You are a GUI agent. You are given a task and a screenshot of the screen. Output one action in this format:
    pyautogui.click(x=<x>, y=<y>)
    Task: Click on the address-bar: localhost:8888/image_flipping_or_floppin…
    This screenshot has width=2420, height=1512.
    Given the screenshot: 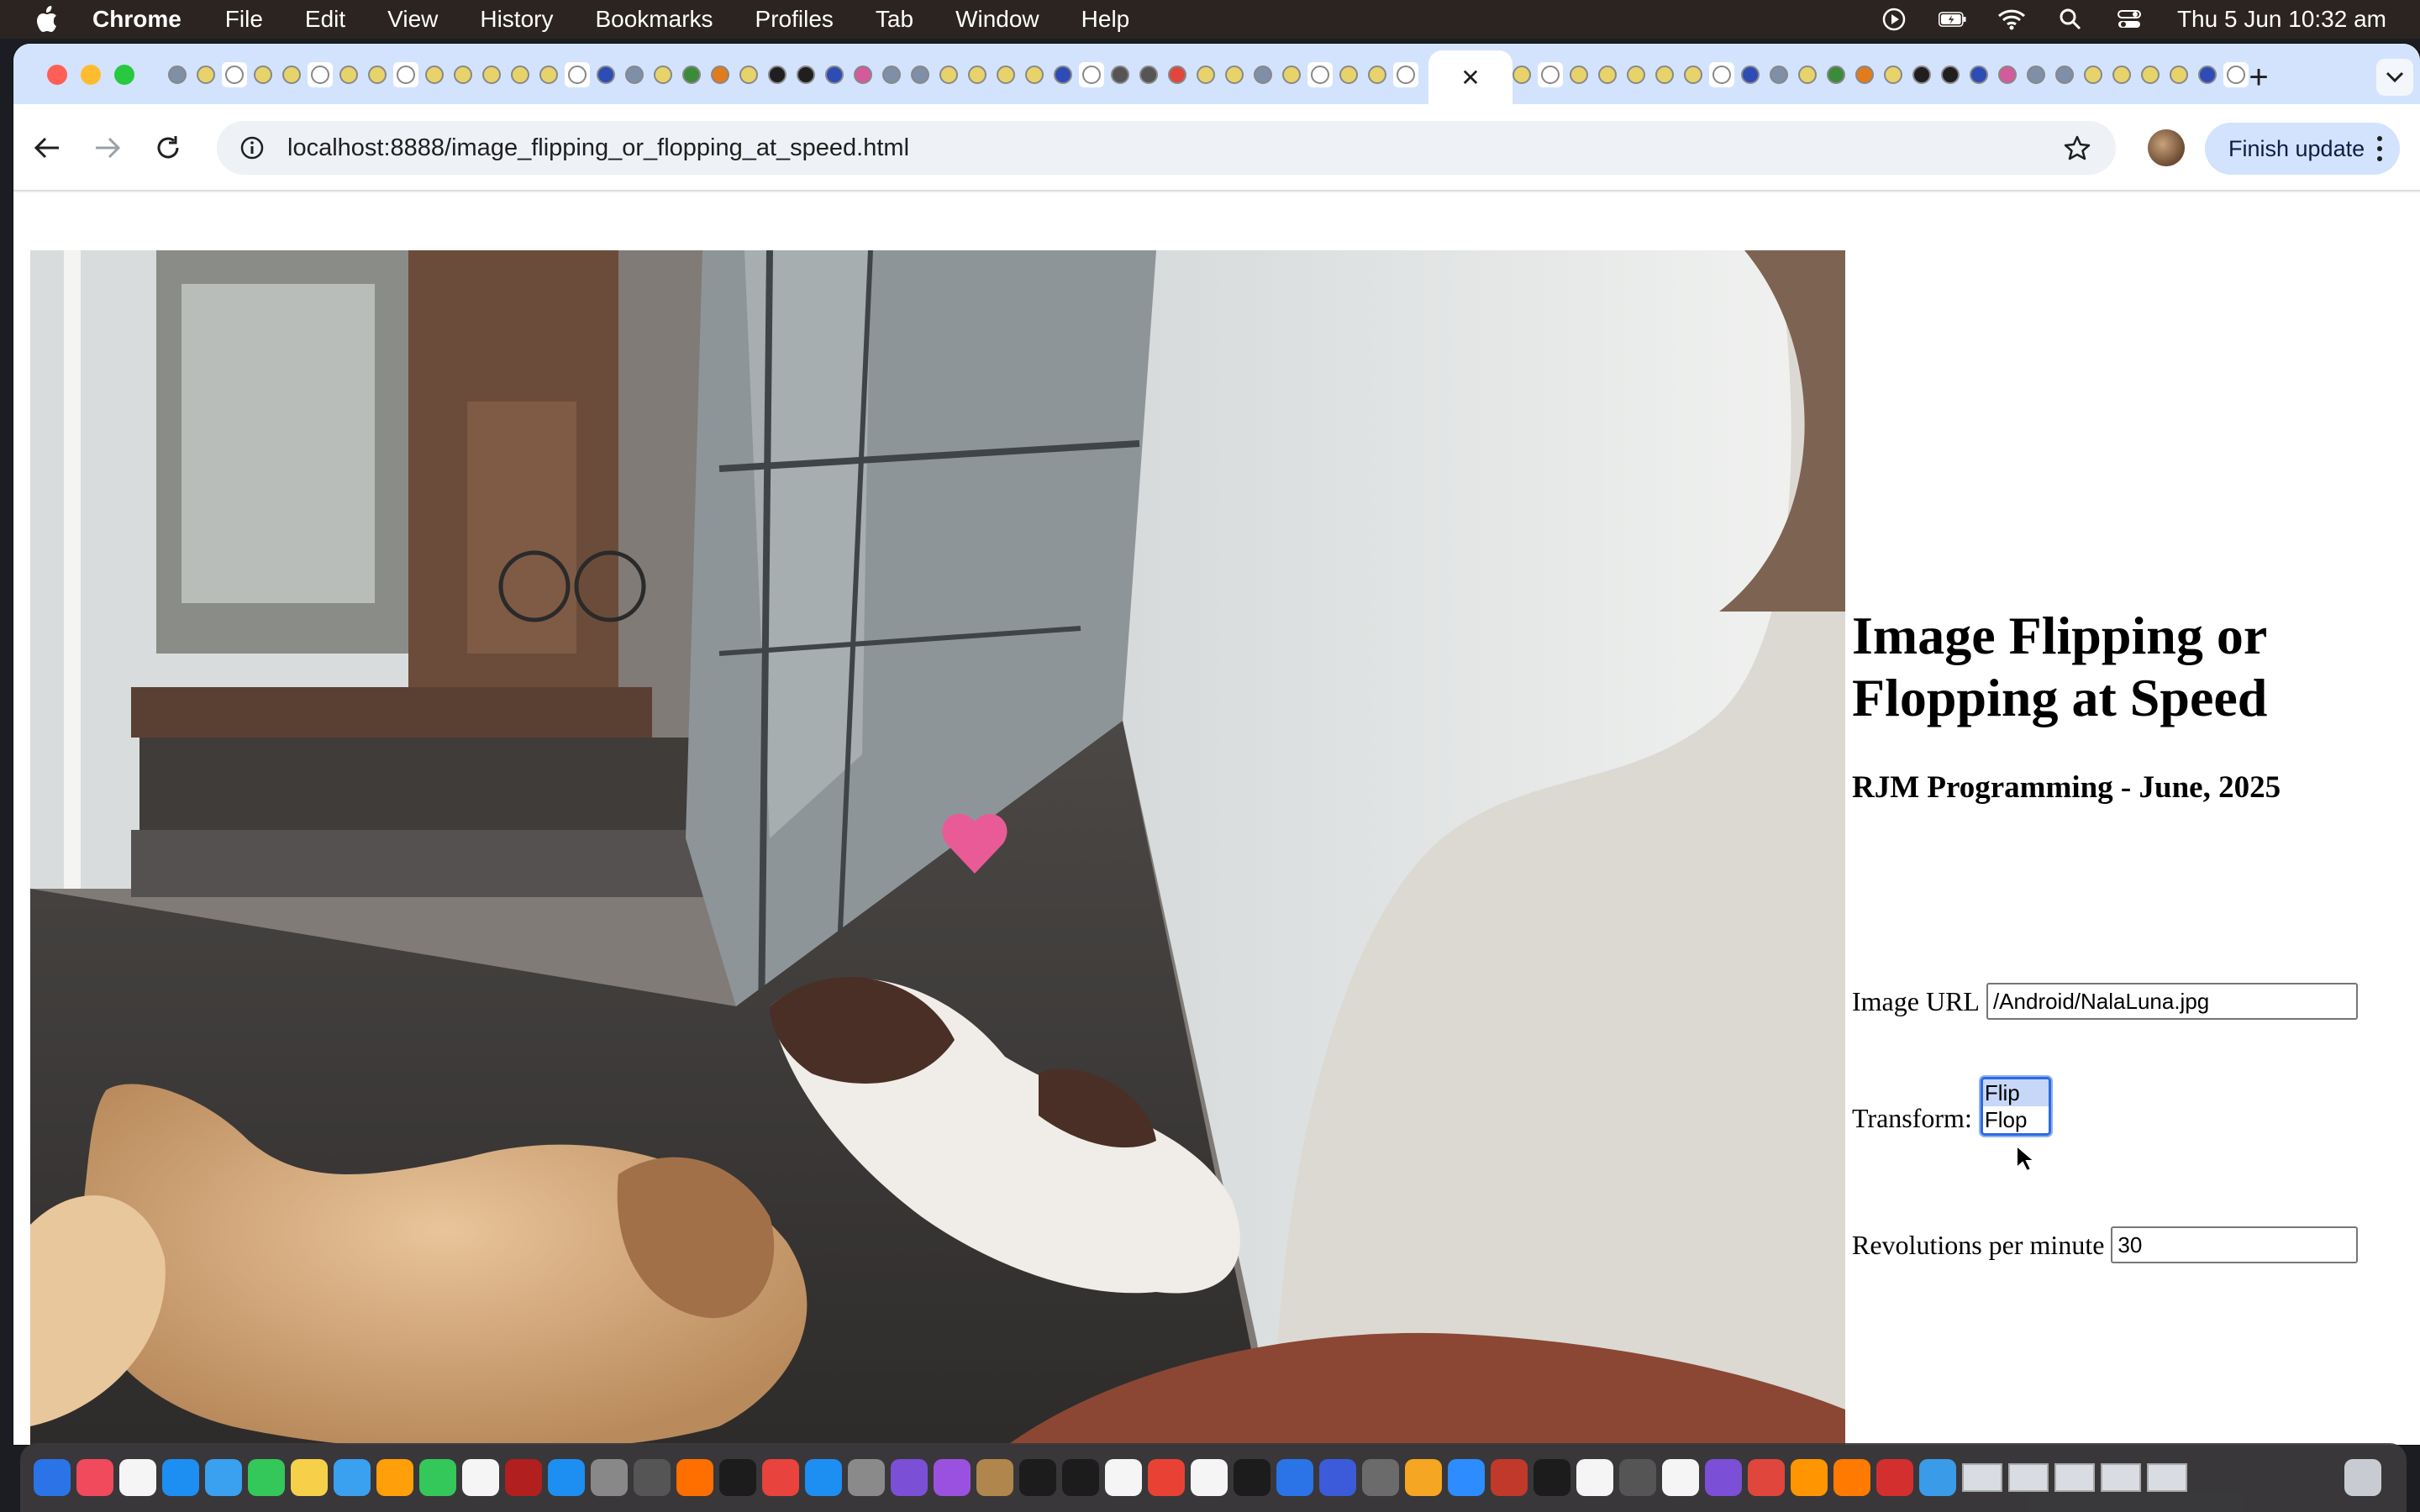 What is the action you would take?
    pyautogui.click(x=1166, y=148)
    